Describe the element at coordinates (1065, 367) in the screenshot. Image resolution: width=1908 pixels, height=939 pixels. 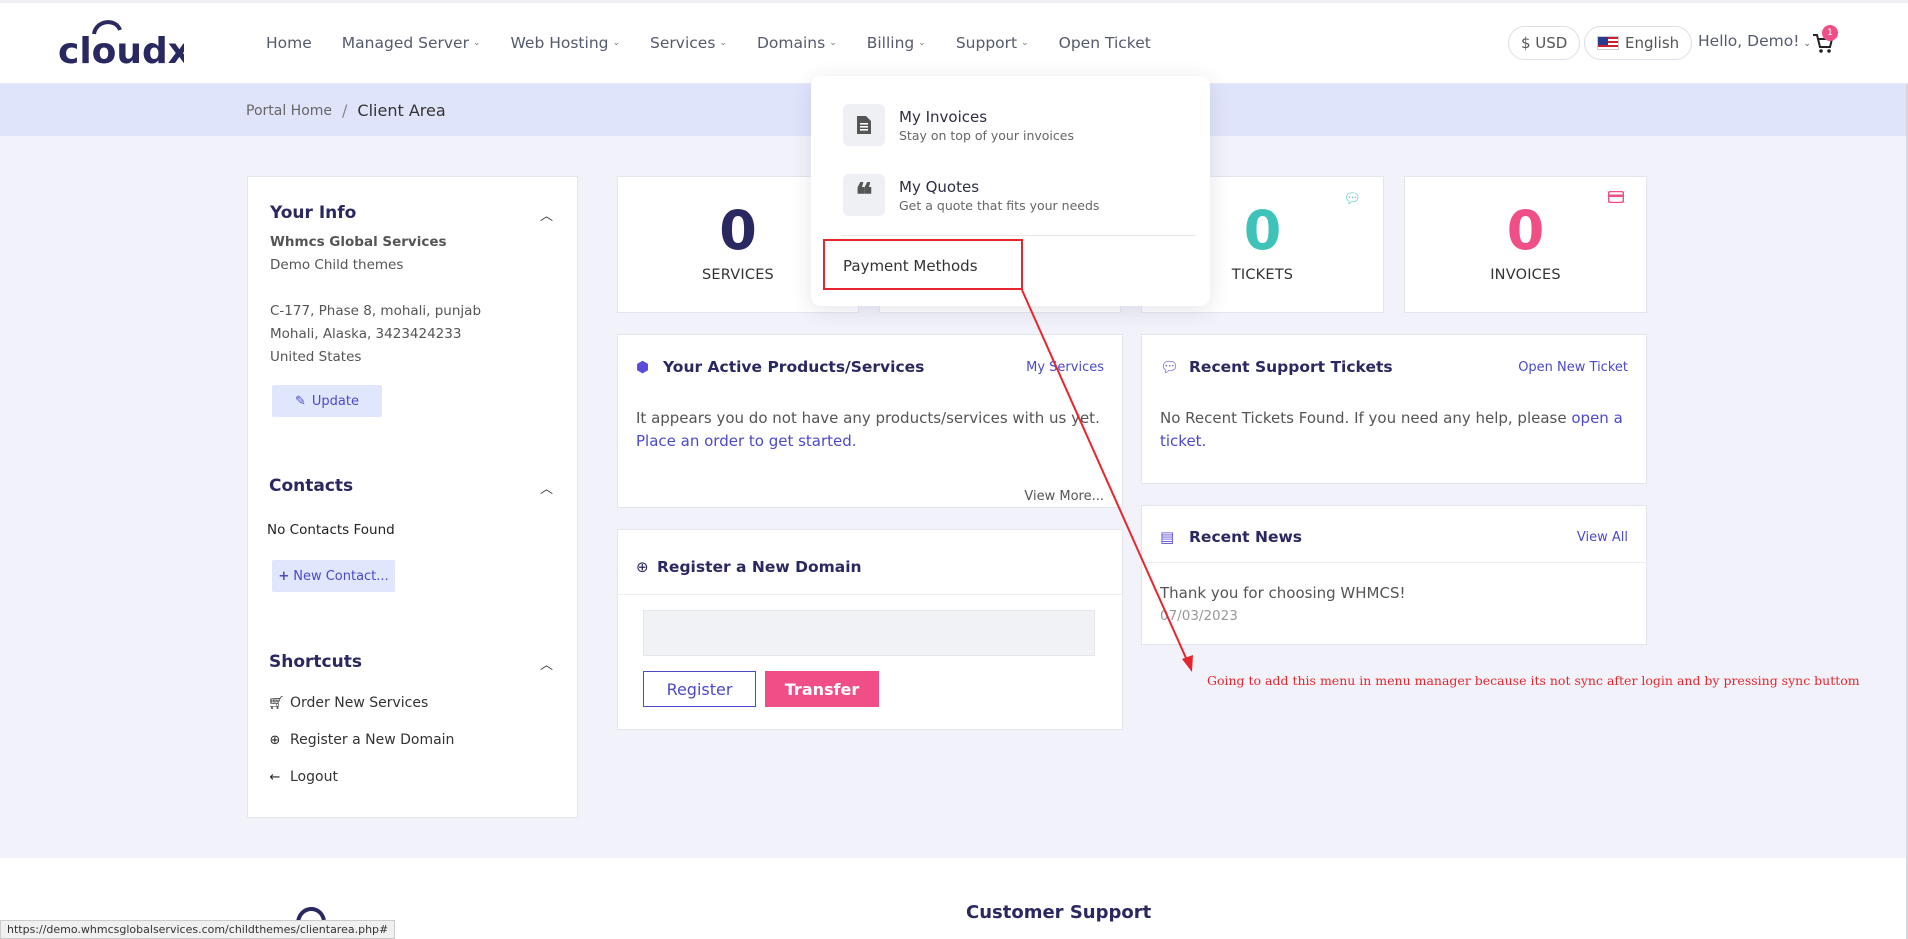
I see `my-services-link: My Services` at that location.